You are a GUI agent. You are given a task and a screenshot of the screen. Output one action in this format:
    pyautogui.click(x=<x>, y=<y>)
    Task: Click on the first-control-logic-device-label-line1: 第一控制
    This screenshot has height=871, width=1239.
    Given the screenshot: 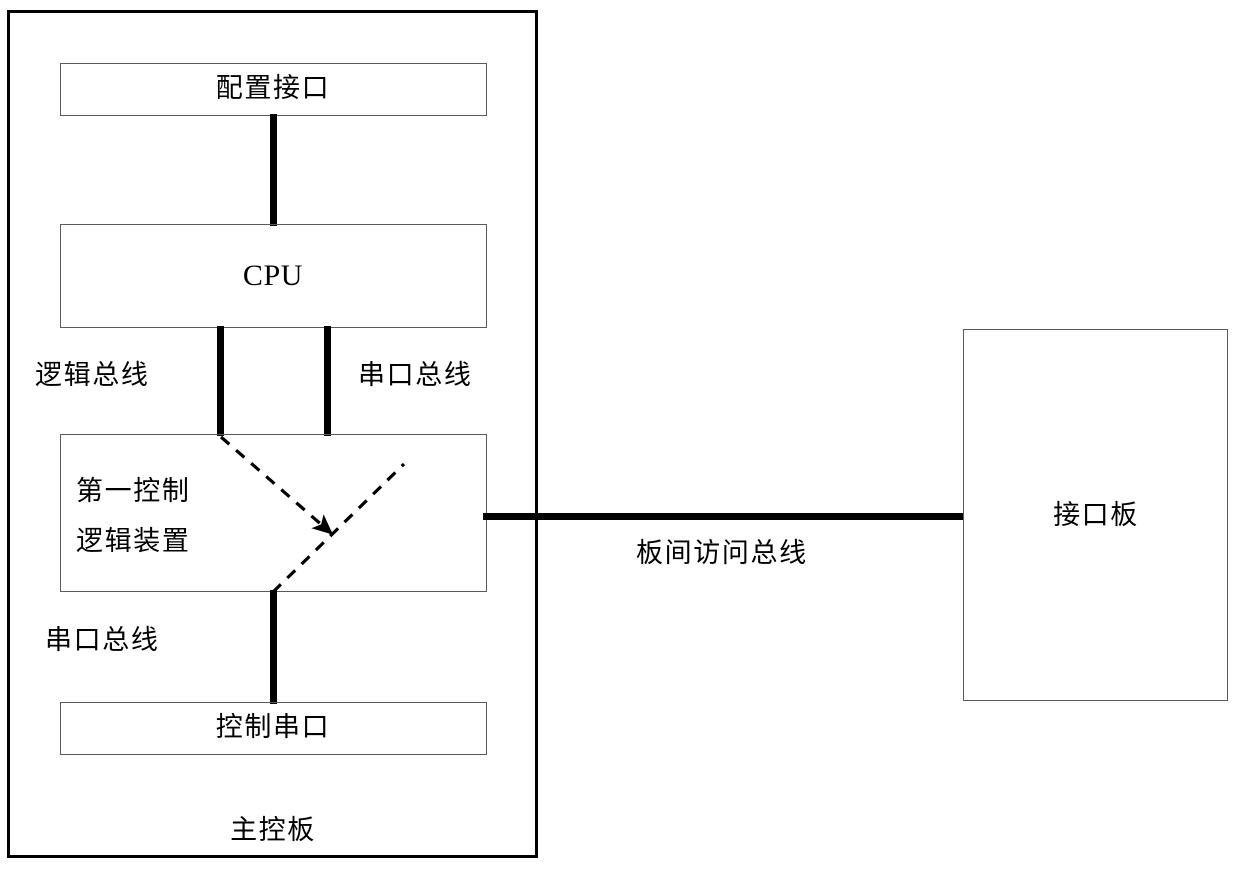 What is the action you would take?
    pyautogui.click(x=133, y=491)
    